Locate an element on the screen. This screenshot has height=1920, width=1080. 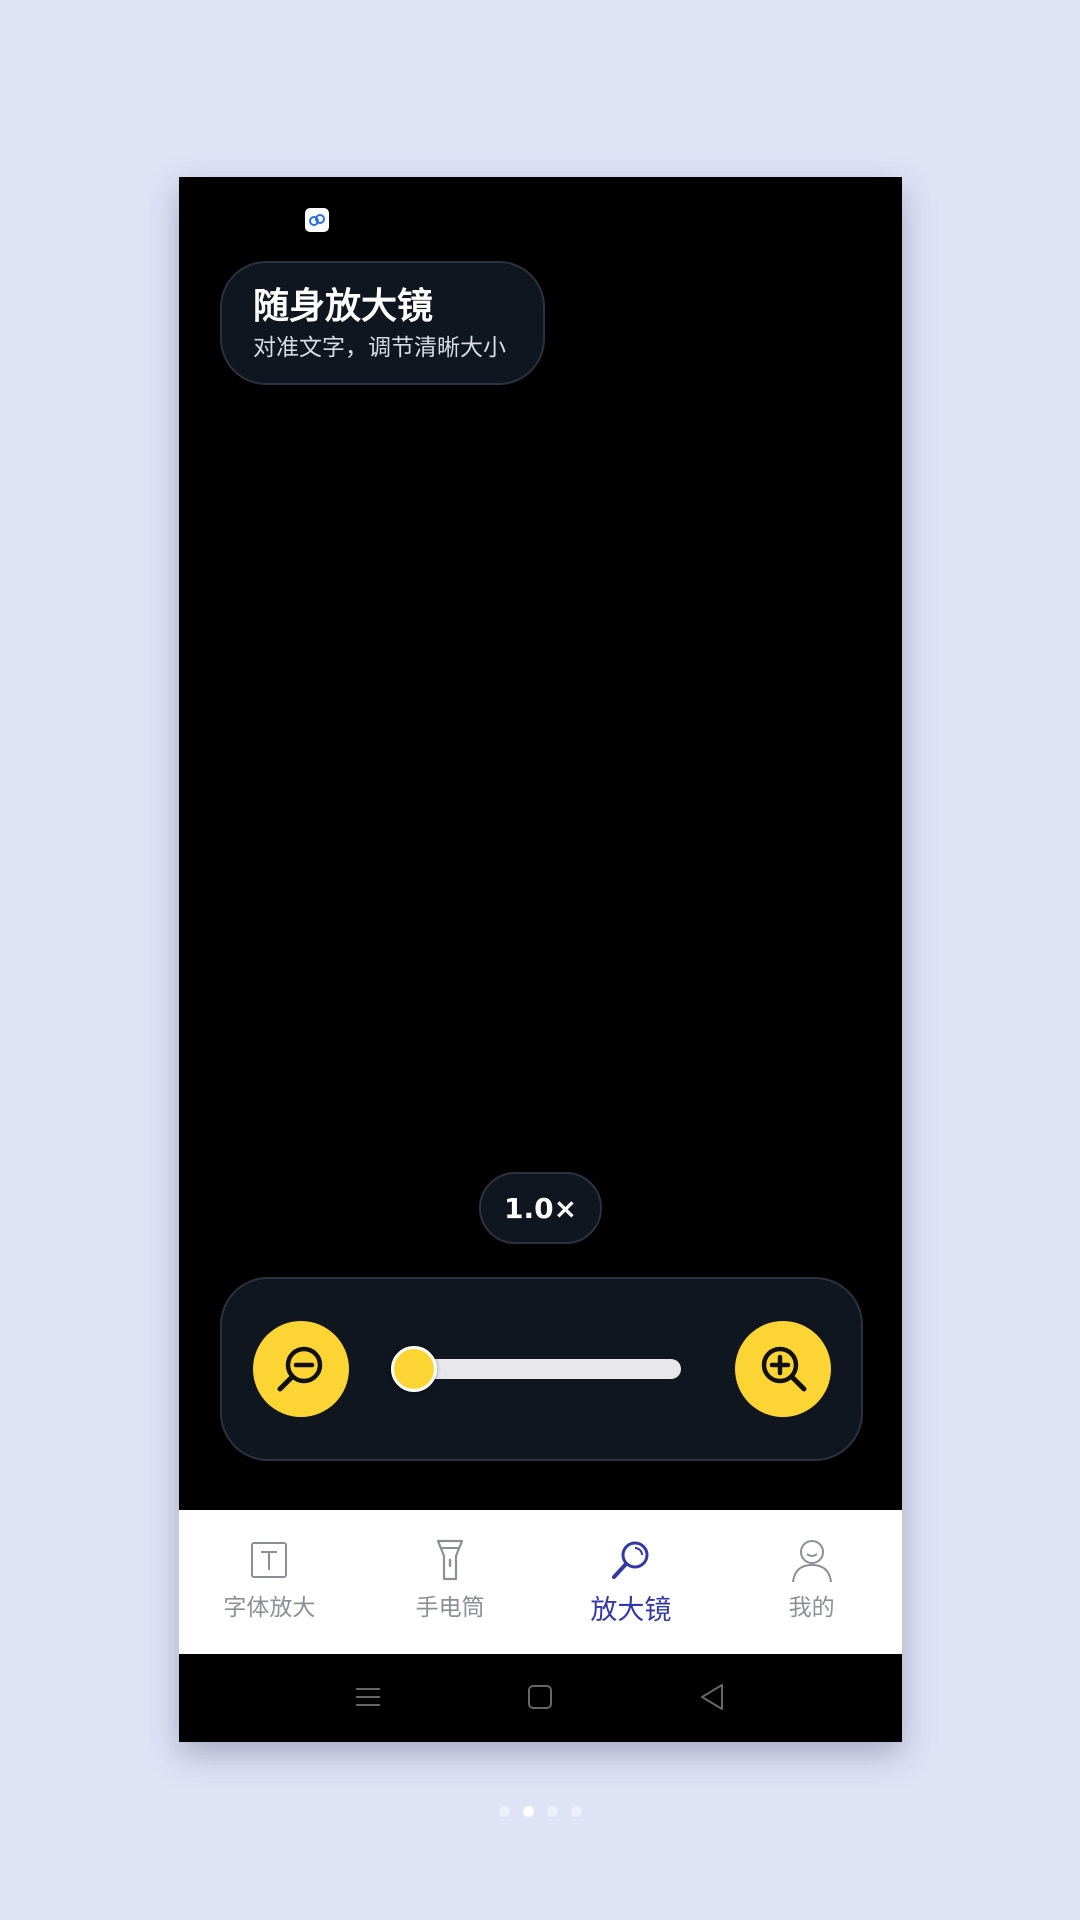
zoom-control-panel is located at coordinates (541, 1369).